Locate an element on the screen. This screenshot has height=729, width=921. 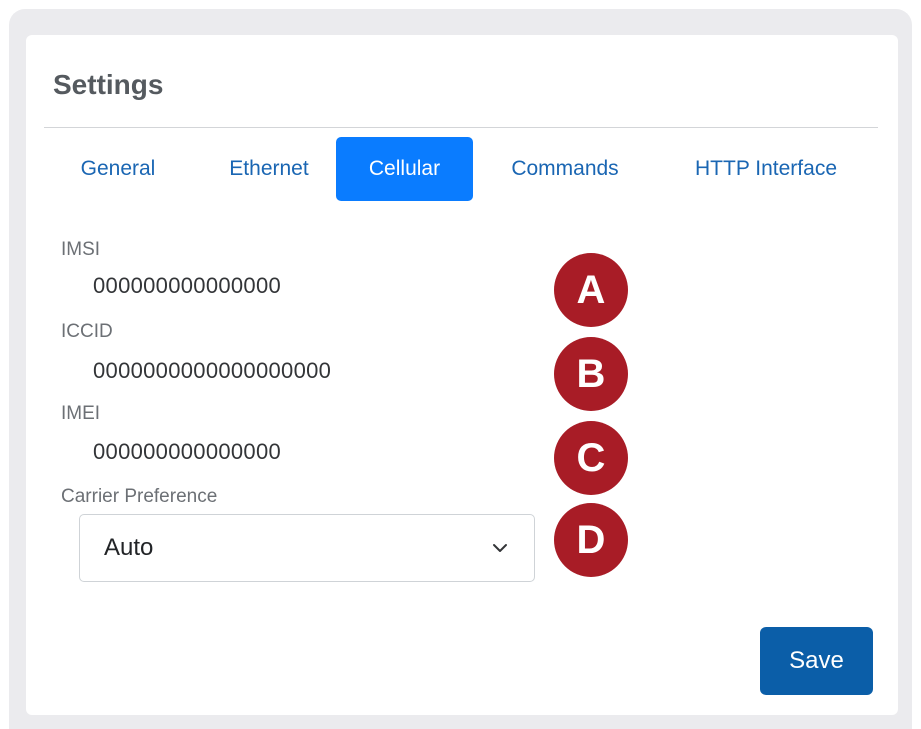
callout-badge-b: B is located at coordinates (591, 374).